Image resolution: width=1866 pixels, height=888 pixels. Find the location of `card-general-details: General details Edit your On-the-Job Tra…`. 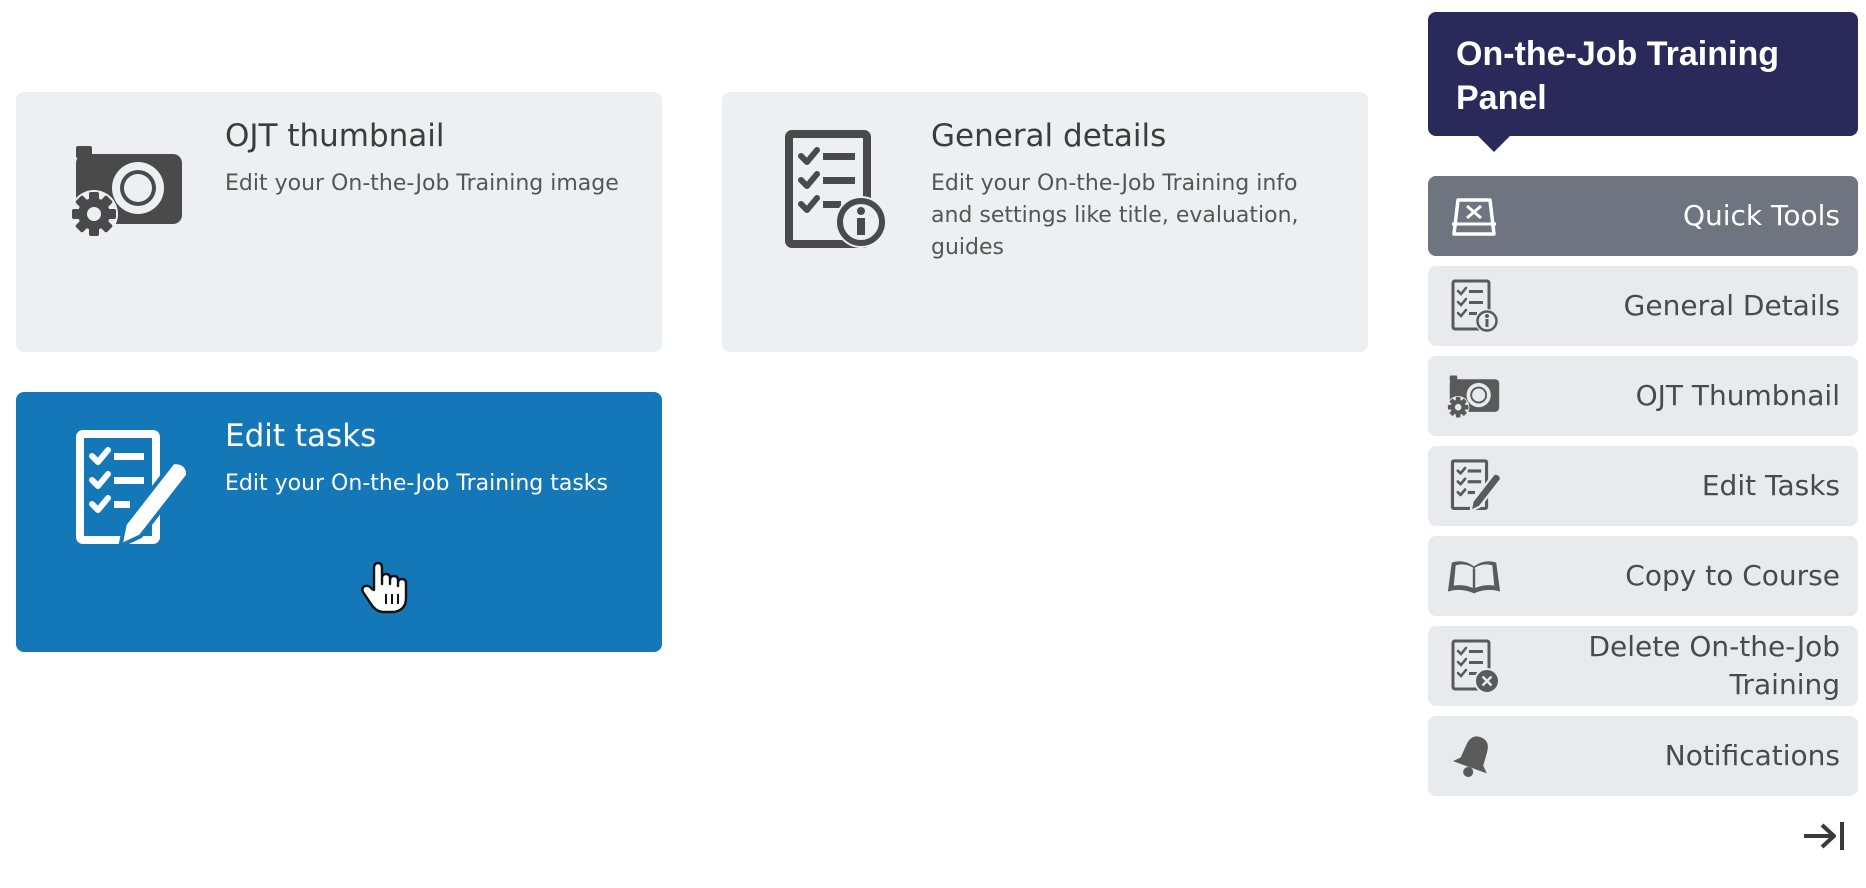

card-general-details: General details Edit your On-the-Job Tra… is located at coordinates (1045, 222).